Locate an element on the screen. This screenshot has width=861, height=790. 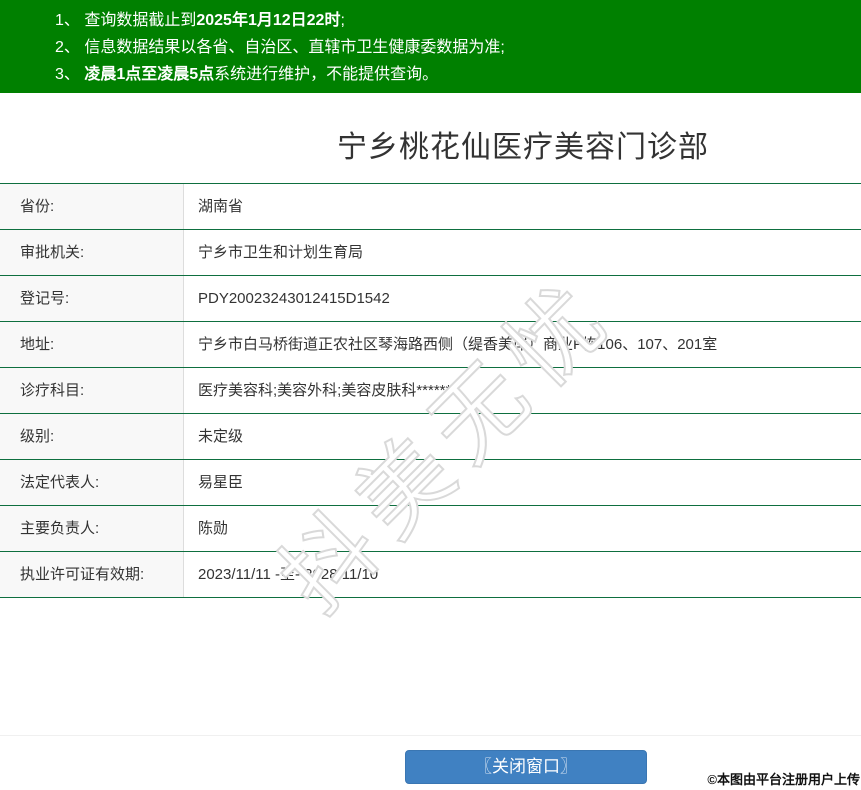
table-row: 主要负责人: 陈勋 is located at coordinates (430, 529).